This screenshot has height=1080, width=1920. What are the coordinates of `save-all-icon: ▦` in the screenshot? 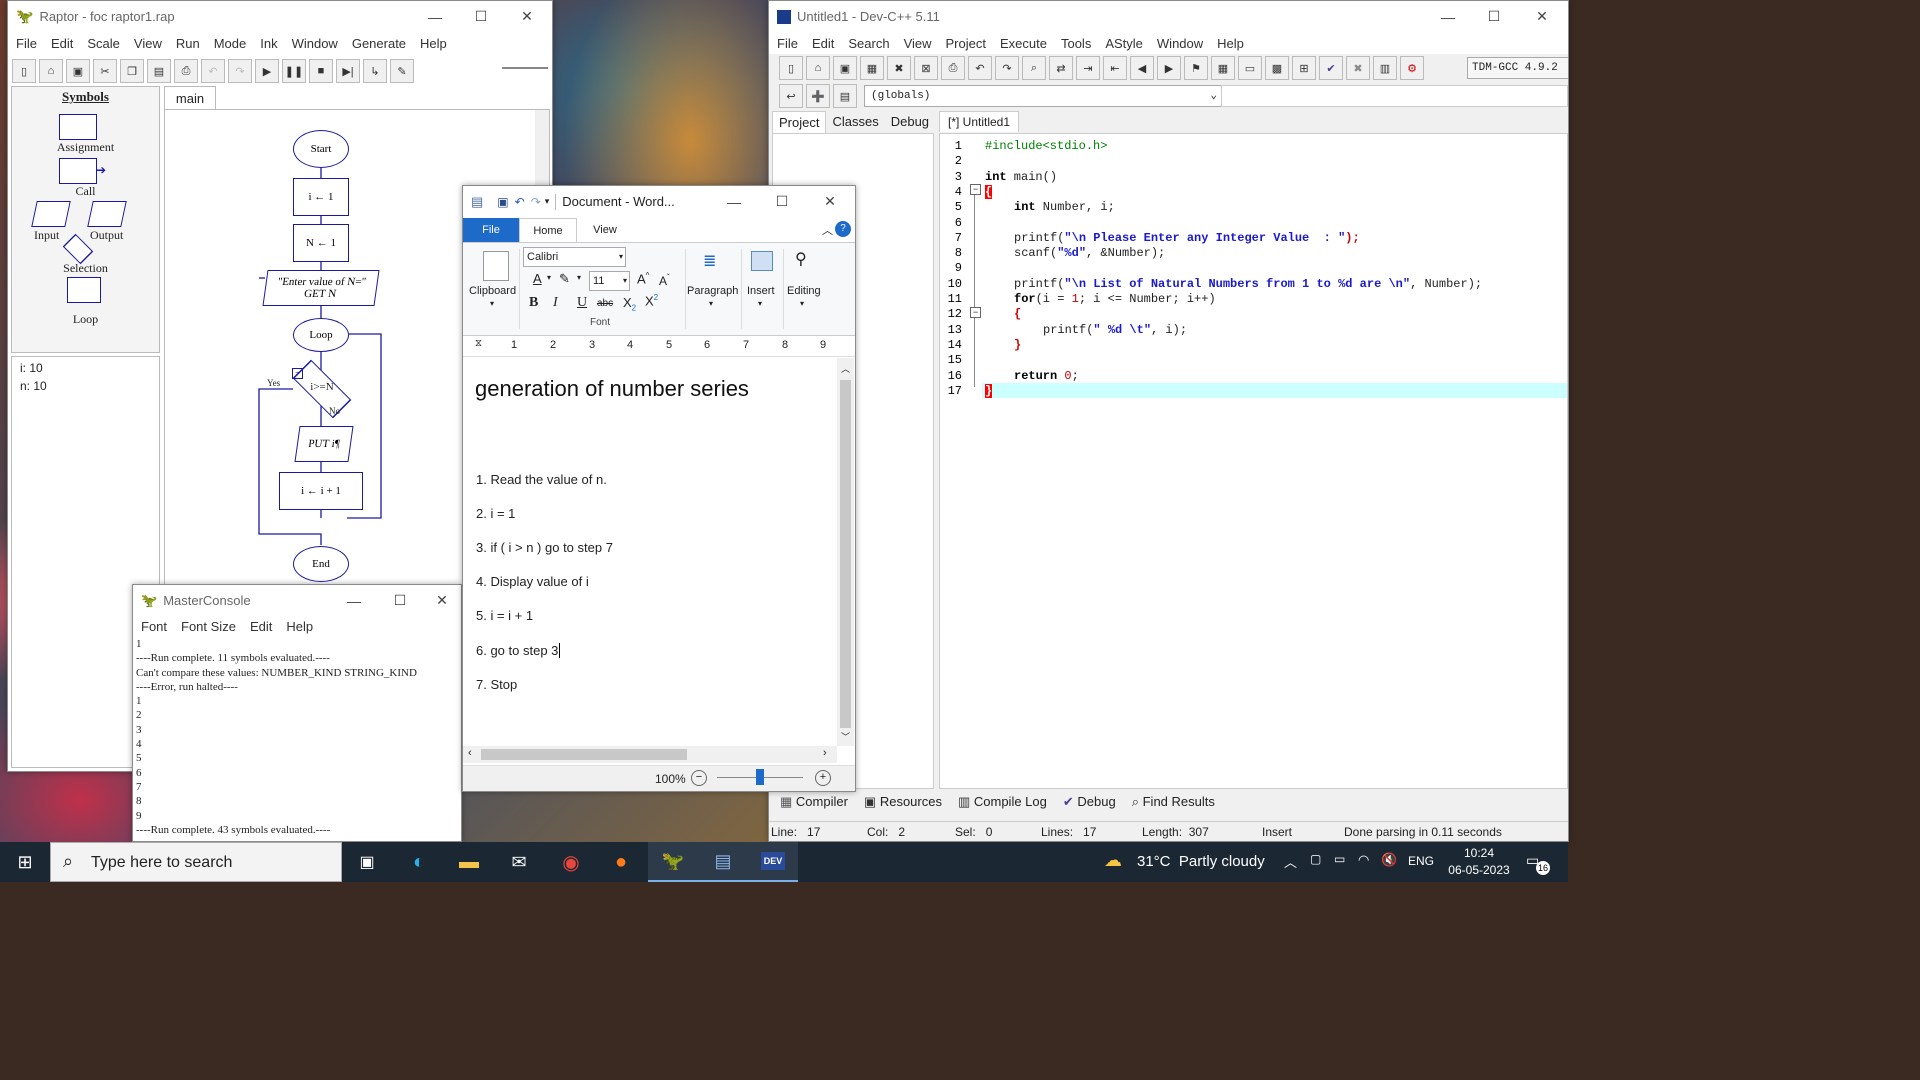 It's located at (872, 68).